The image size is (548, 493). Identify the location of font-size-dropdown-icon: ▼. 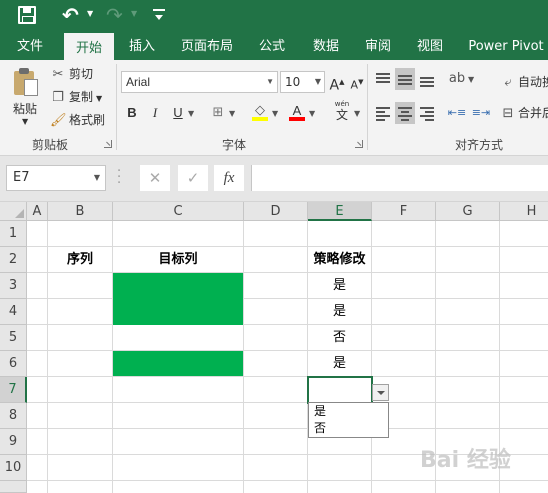
(318, 82).